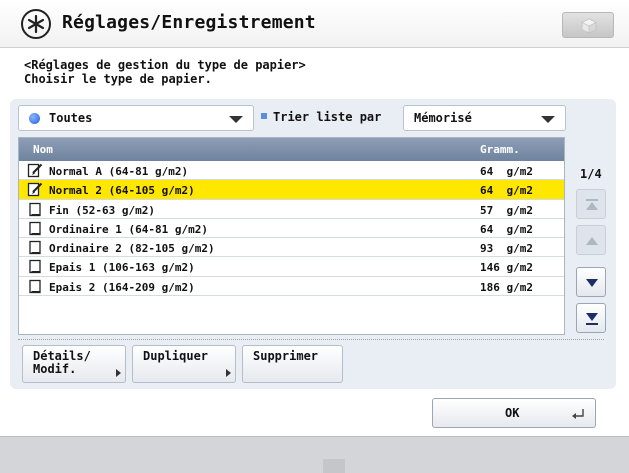 The width and height of the screenshot is (629, 473). I want to click on paper-type-name: Normal A (64-81 g/m2), so click(119, 171).